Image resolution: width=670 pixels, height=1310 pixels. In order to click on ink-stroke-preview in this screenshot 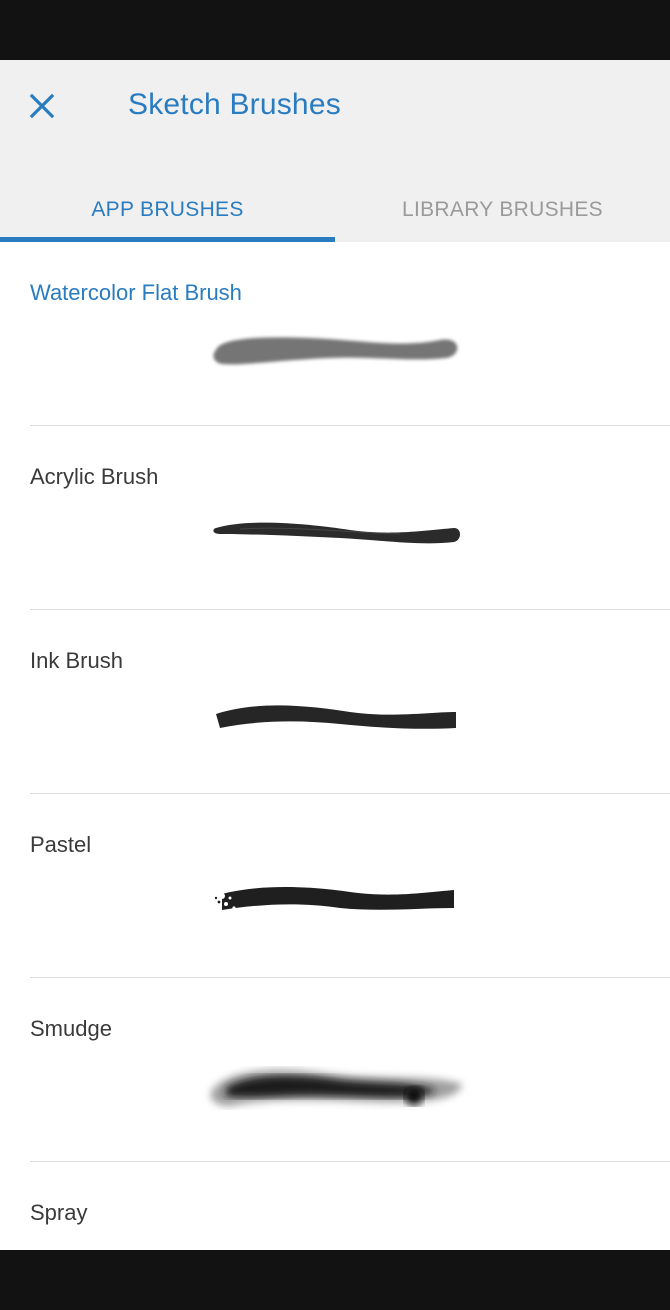, I will do `click(336, 717)`.